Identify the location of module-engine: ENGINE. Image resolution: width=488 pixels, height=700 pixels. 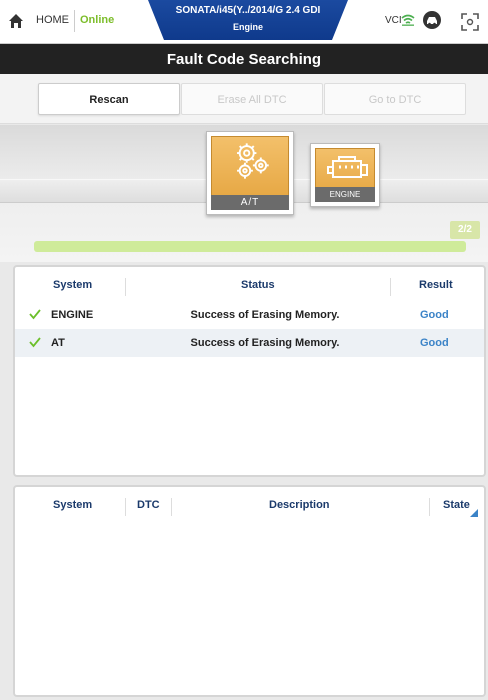
(345, 175).